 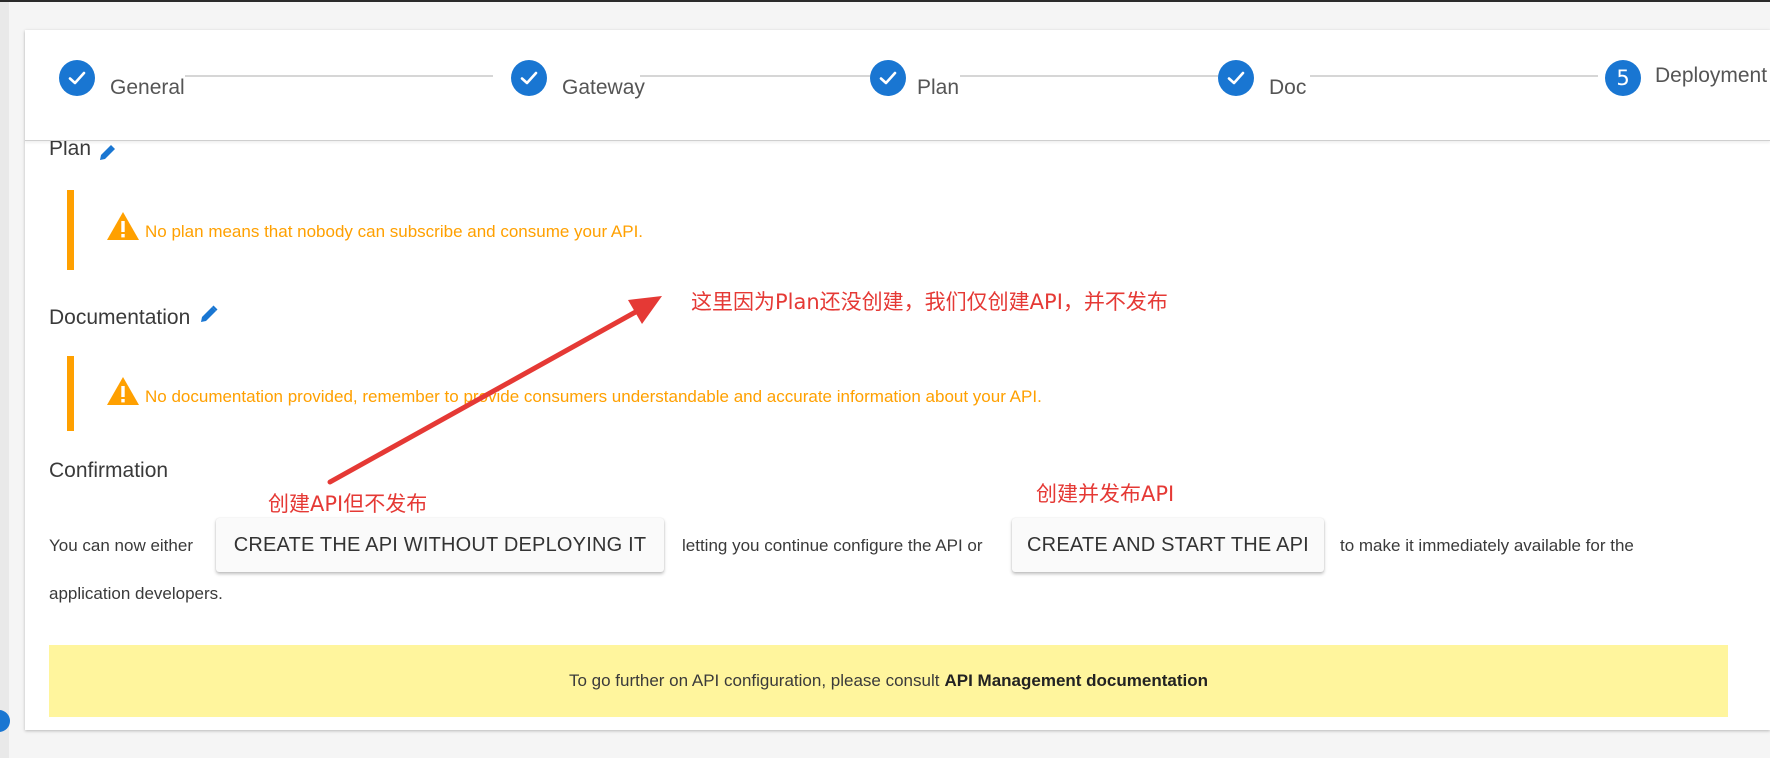 What do you see at coordinates (938, 88) in the screenshot?
I see `step-plan-label: Plan` at bounding box center [938, 88].